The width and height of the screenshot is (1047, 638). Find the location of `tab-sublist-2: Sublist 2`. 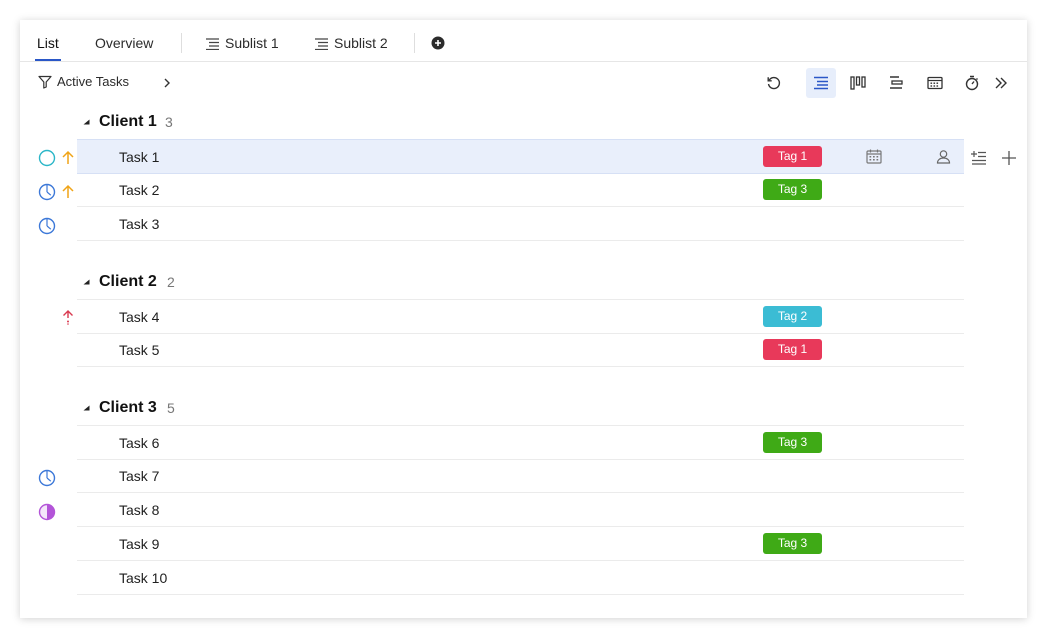

tab-sublist-2: Sublist 2 is located at coordinates (351, 48).